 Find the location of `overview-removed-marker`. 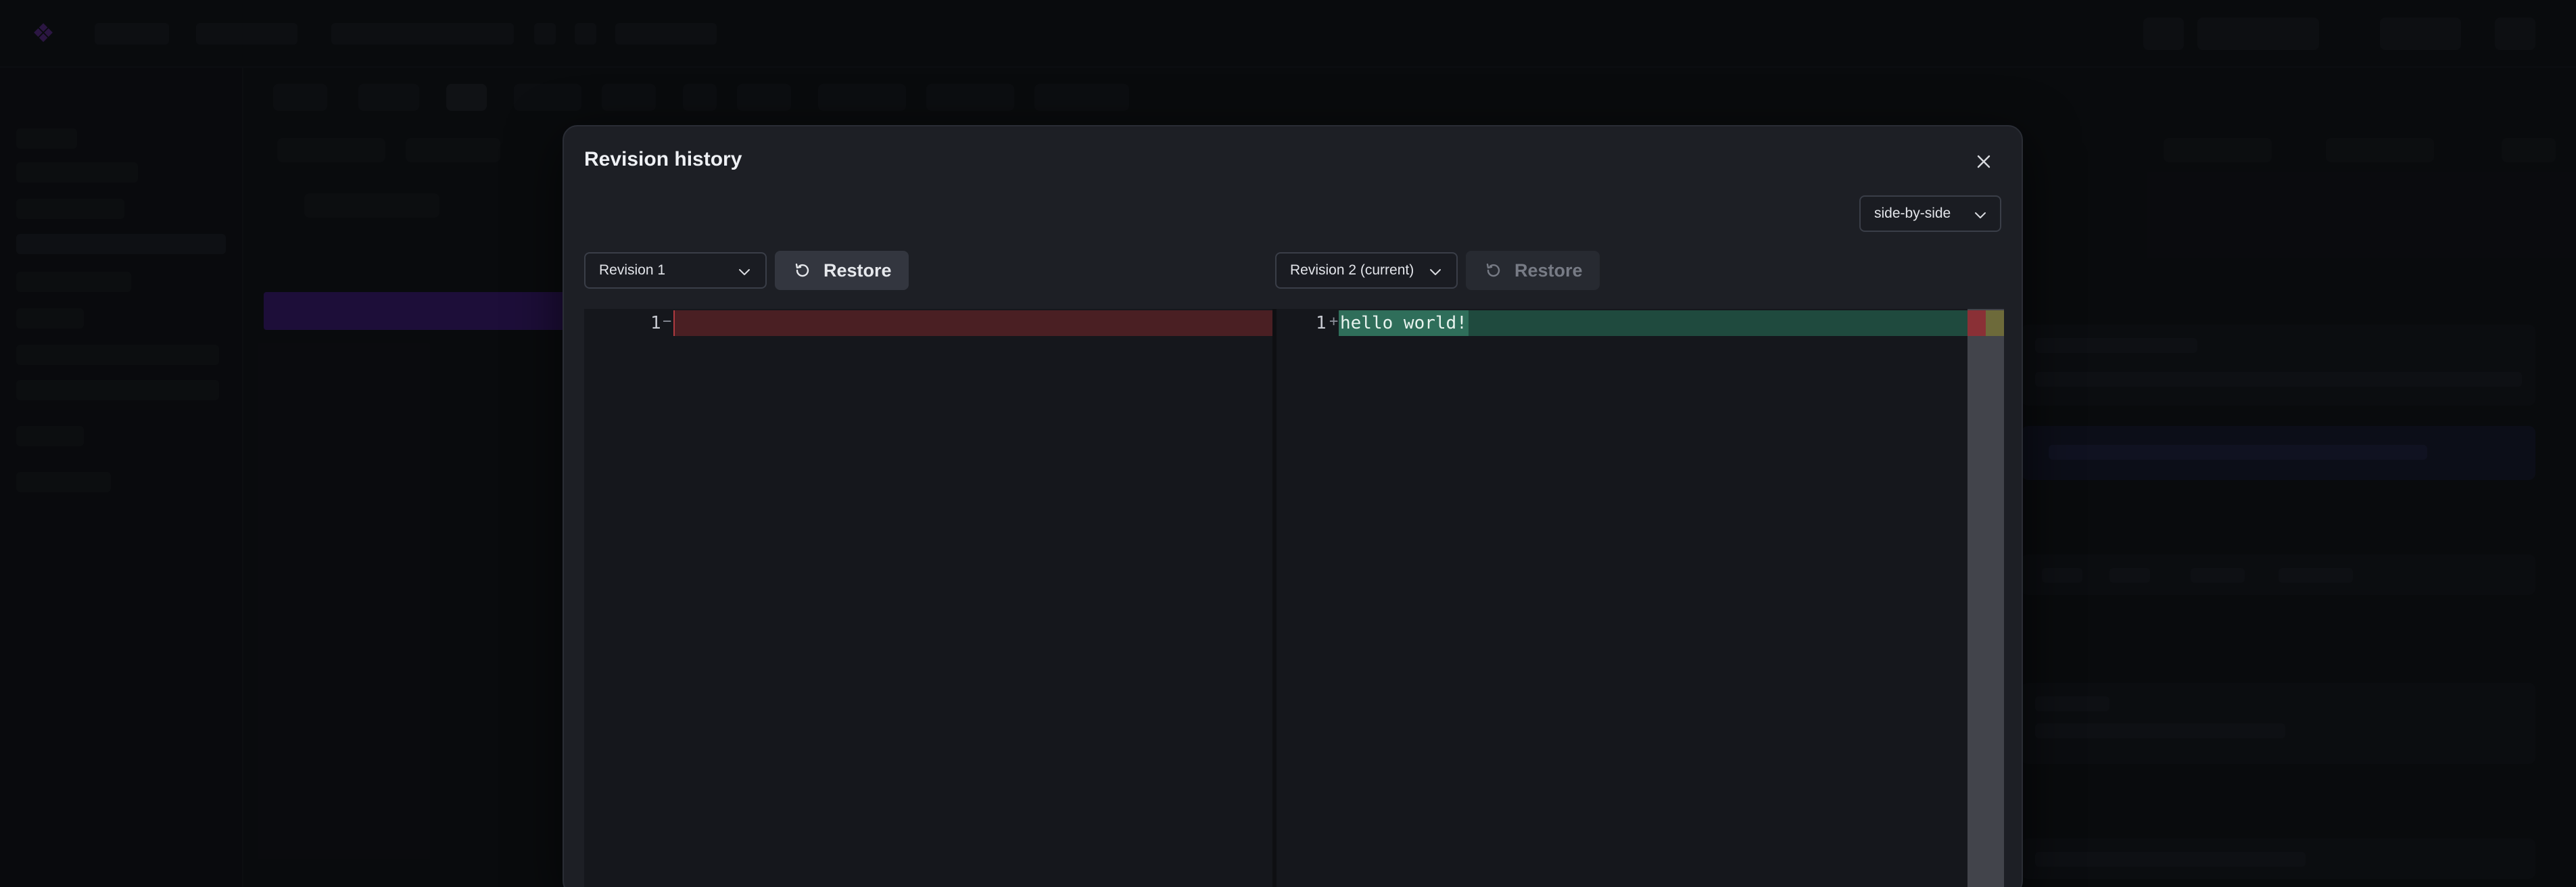

overview-removed-marker is located at coordinates (1976, 323).